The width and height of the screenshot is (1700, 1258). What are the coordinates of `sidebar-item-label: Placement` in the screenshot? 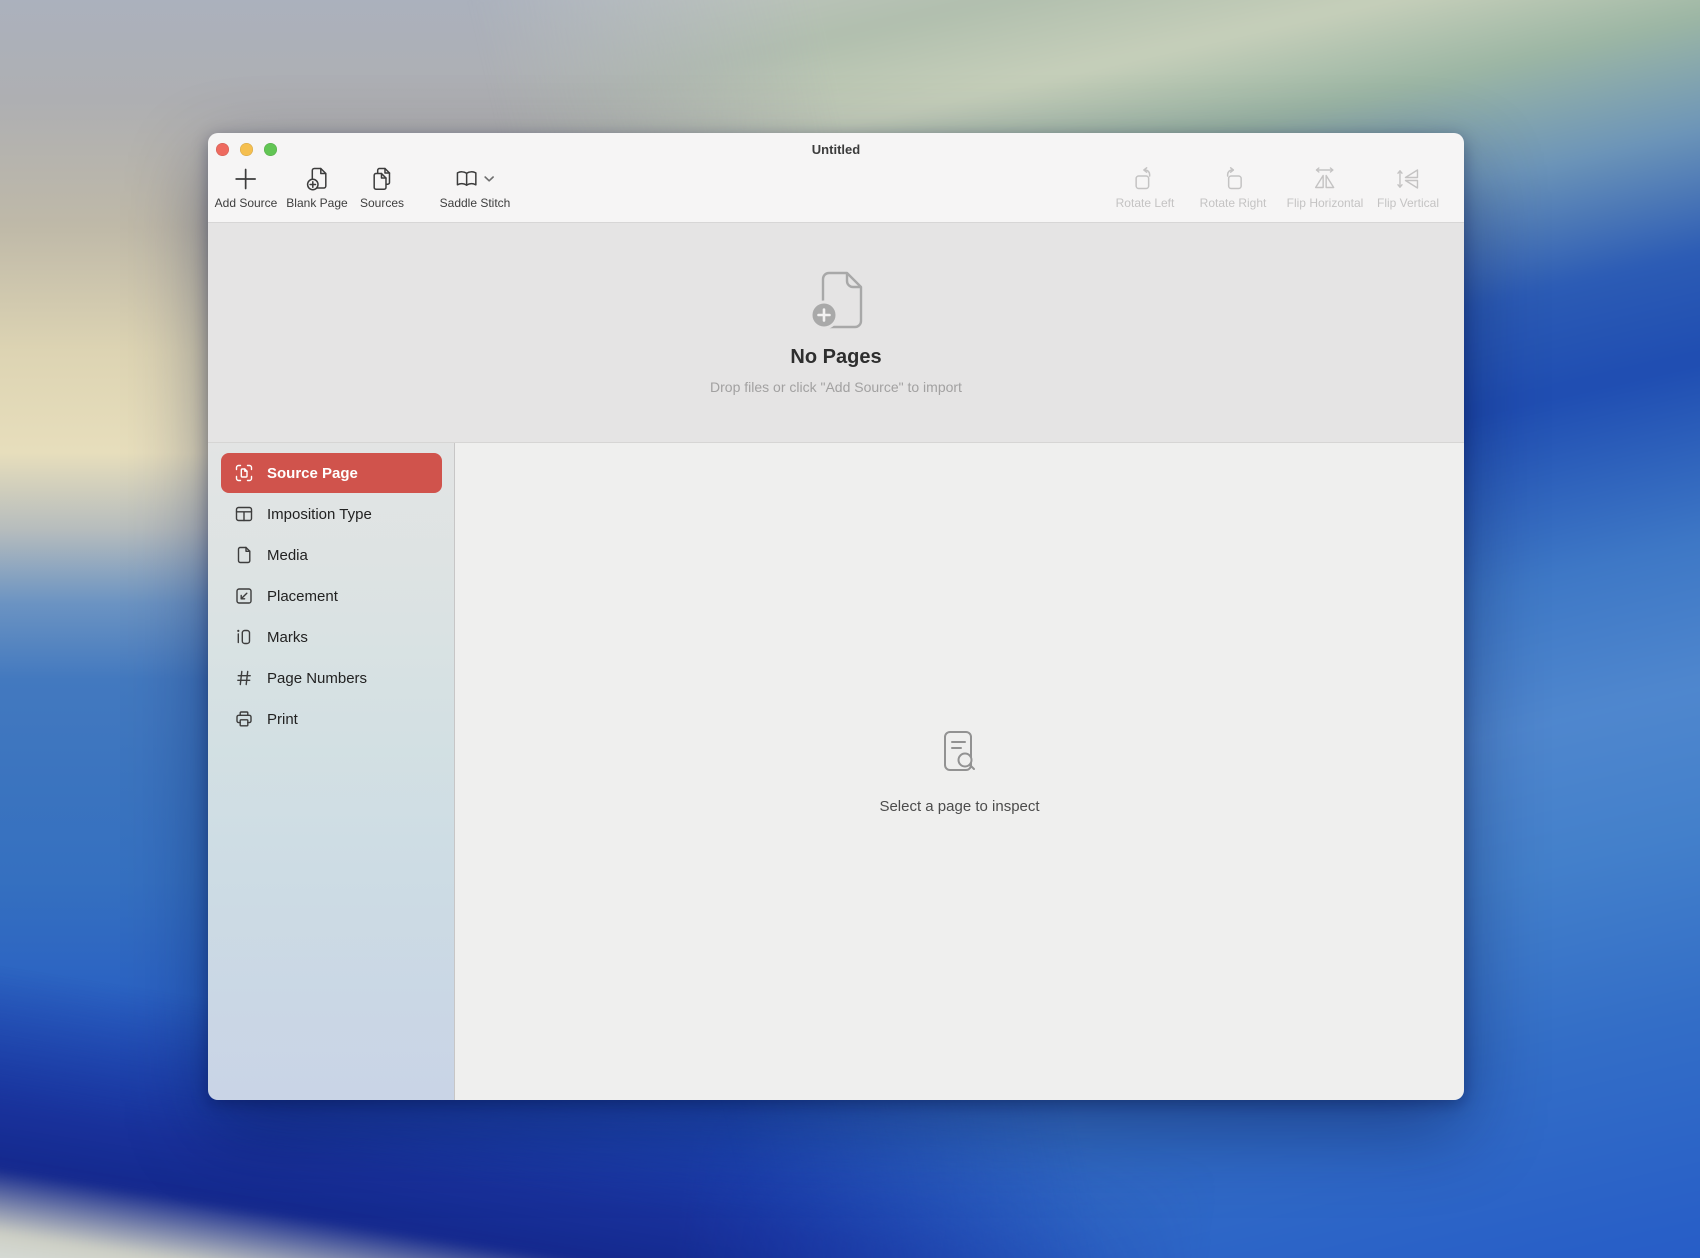 It's located at (302, 596).